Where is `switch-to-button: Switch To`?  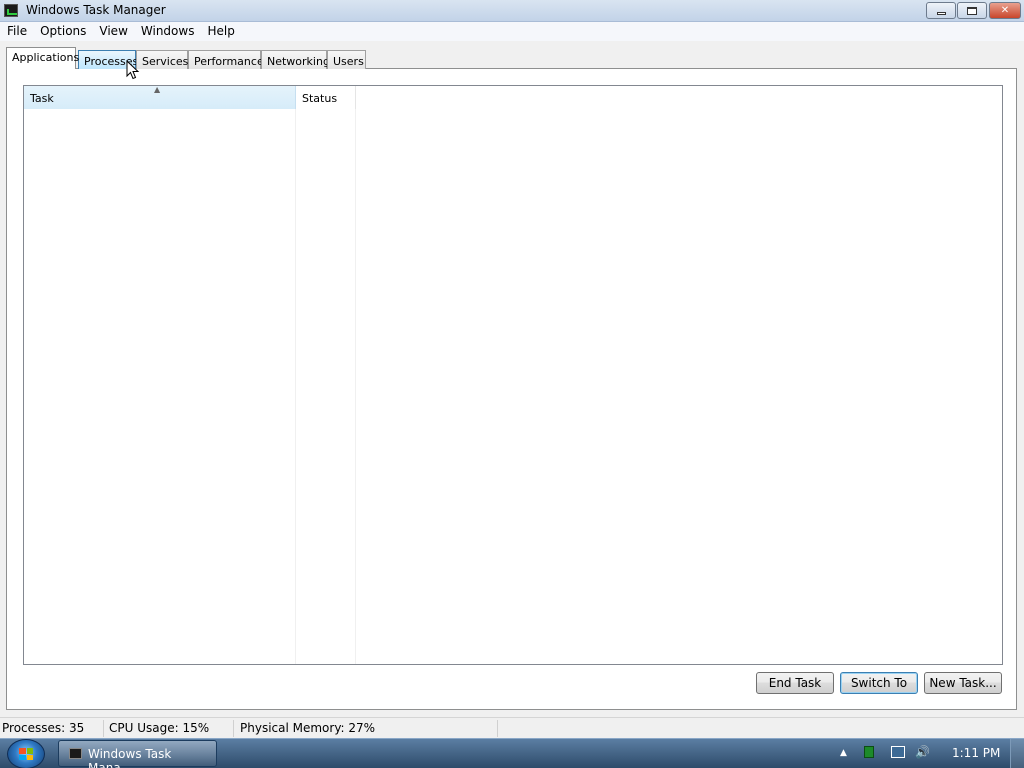
switch-to-button: Switch To is located at coordinates (879, 683).